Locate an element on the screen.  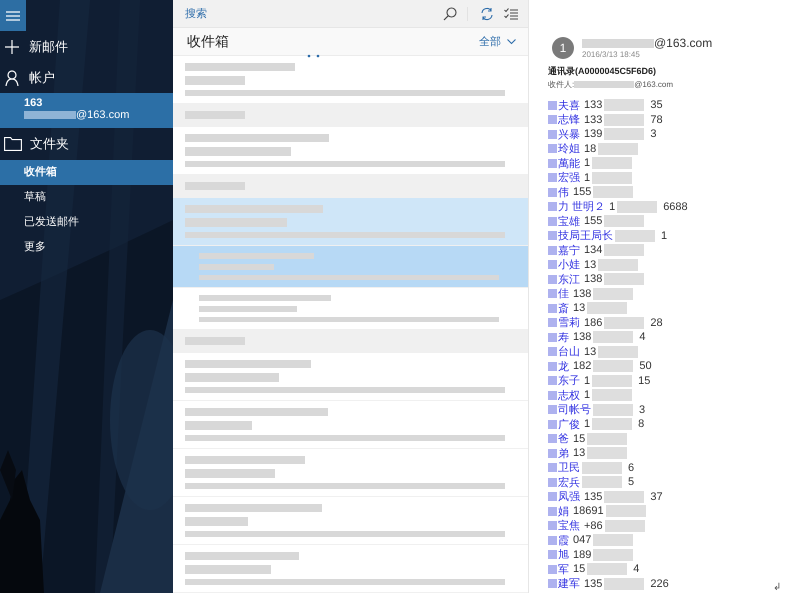
contact-link: 小娃 is located at coordinates (569, 264).